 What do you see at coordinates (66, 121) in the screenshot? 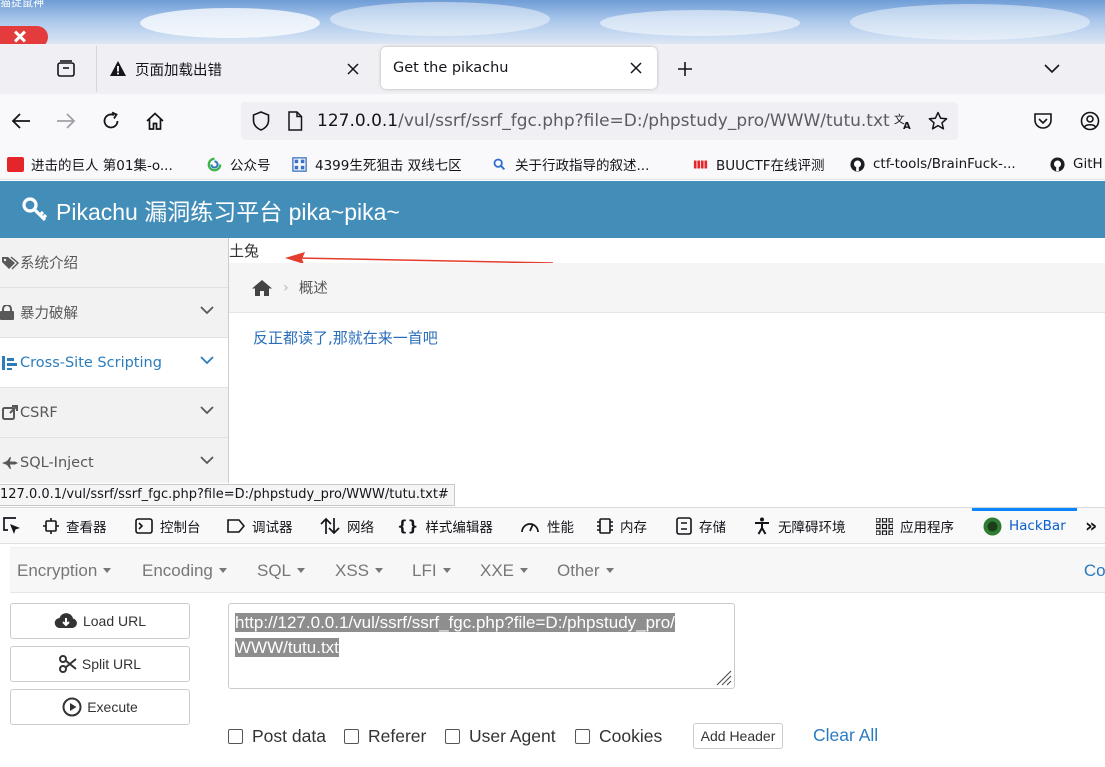
I see `forward-button` at bounding box center [66, 121].